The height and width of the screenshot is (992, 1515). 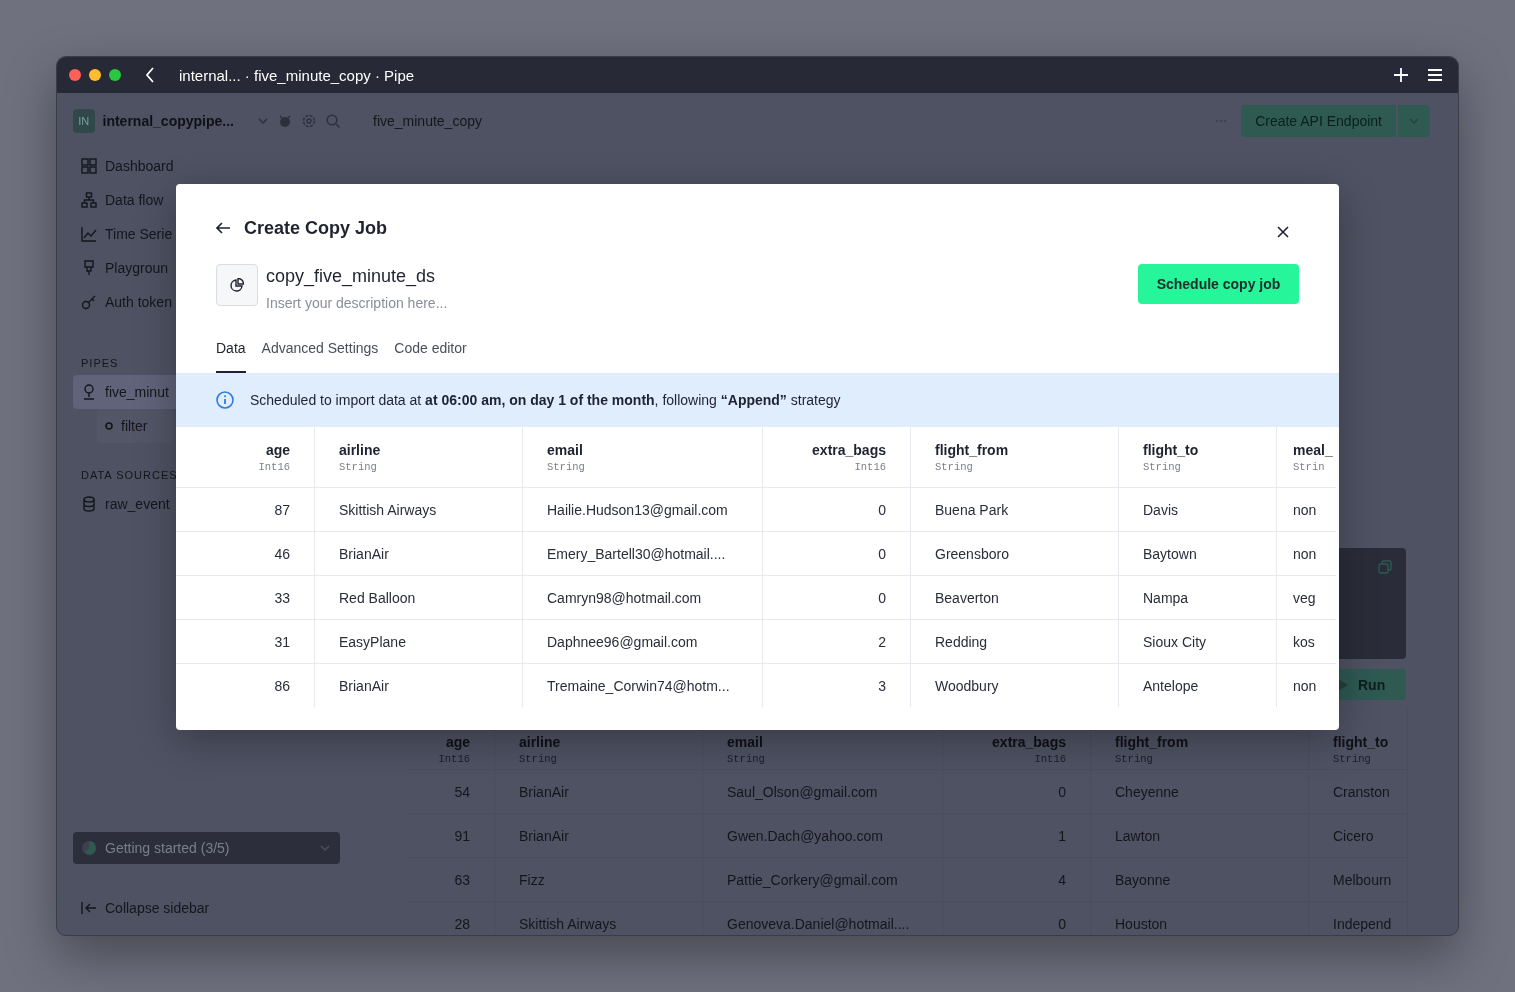 I want to click on table-cell: 2, so click(x=837, y=641).